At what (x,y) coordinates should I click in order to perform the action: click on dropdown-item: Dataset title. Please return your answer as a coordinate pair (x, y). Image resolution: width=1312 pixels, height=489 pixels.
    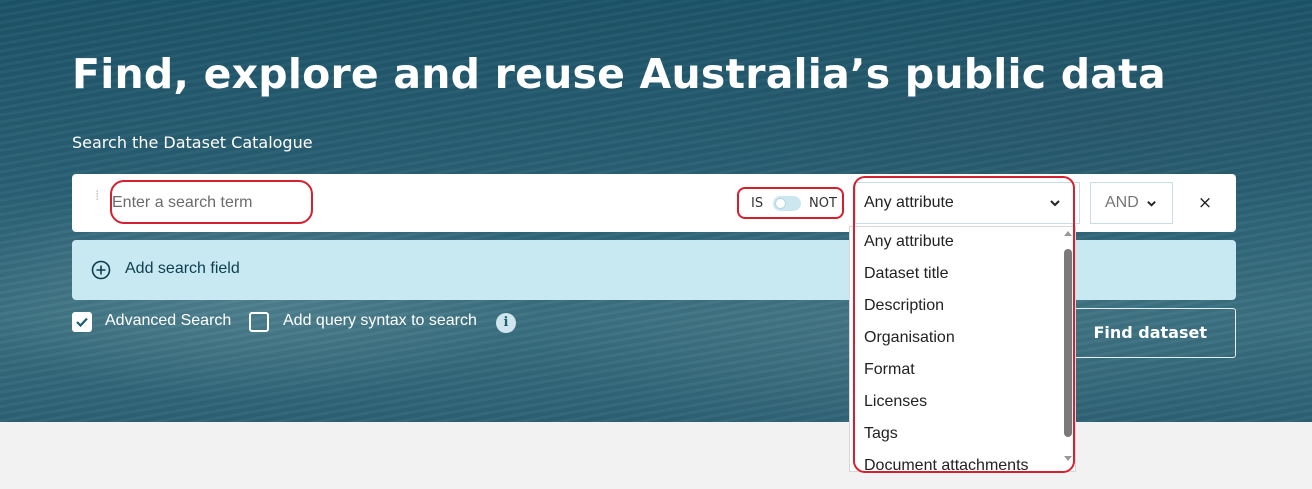
    Looking at the image, I should click on (906, 274).